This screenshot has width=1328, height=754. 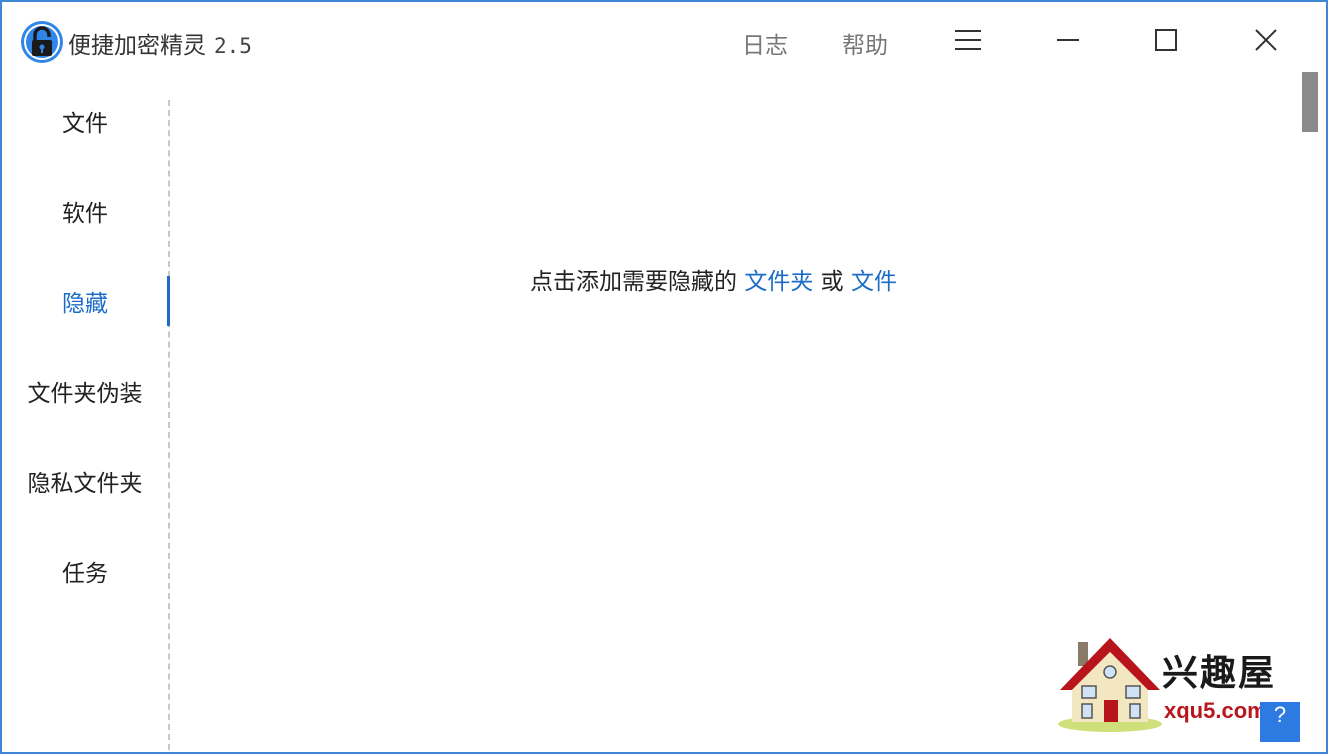 I want to click on hint-prefix: 点击添加需要隐藏的, so click(x=633, y=282).